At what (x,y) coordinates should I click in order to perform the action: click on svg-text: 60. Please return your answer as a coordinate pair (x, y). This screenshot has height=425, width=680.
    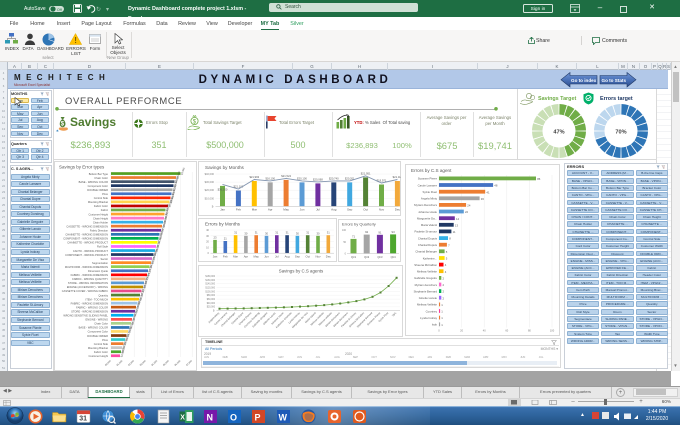
    Looking at the image, I should click on (506, 330).